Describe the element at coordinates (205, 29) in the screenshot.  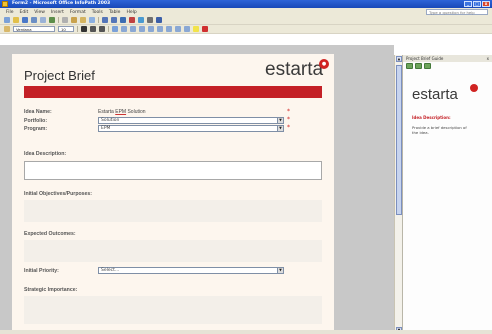
I see `font-color-icon` at that location.